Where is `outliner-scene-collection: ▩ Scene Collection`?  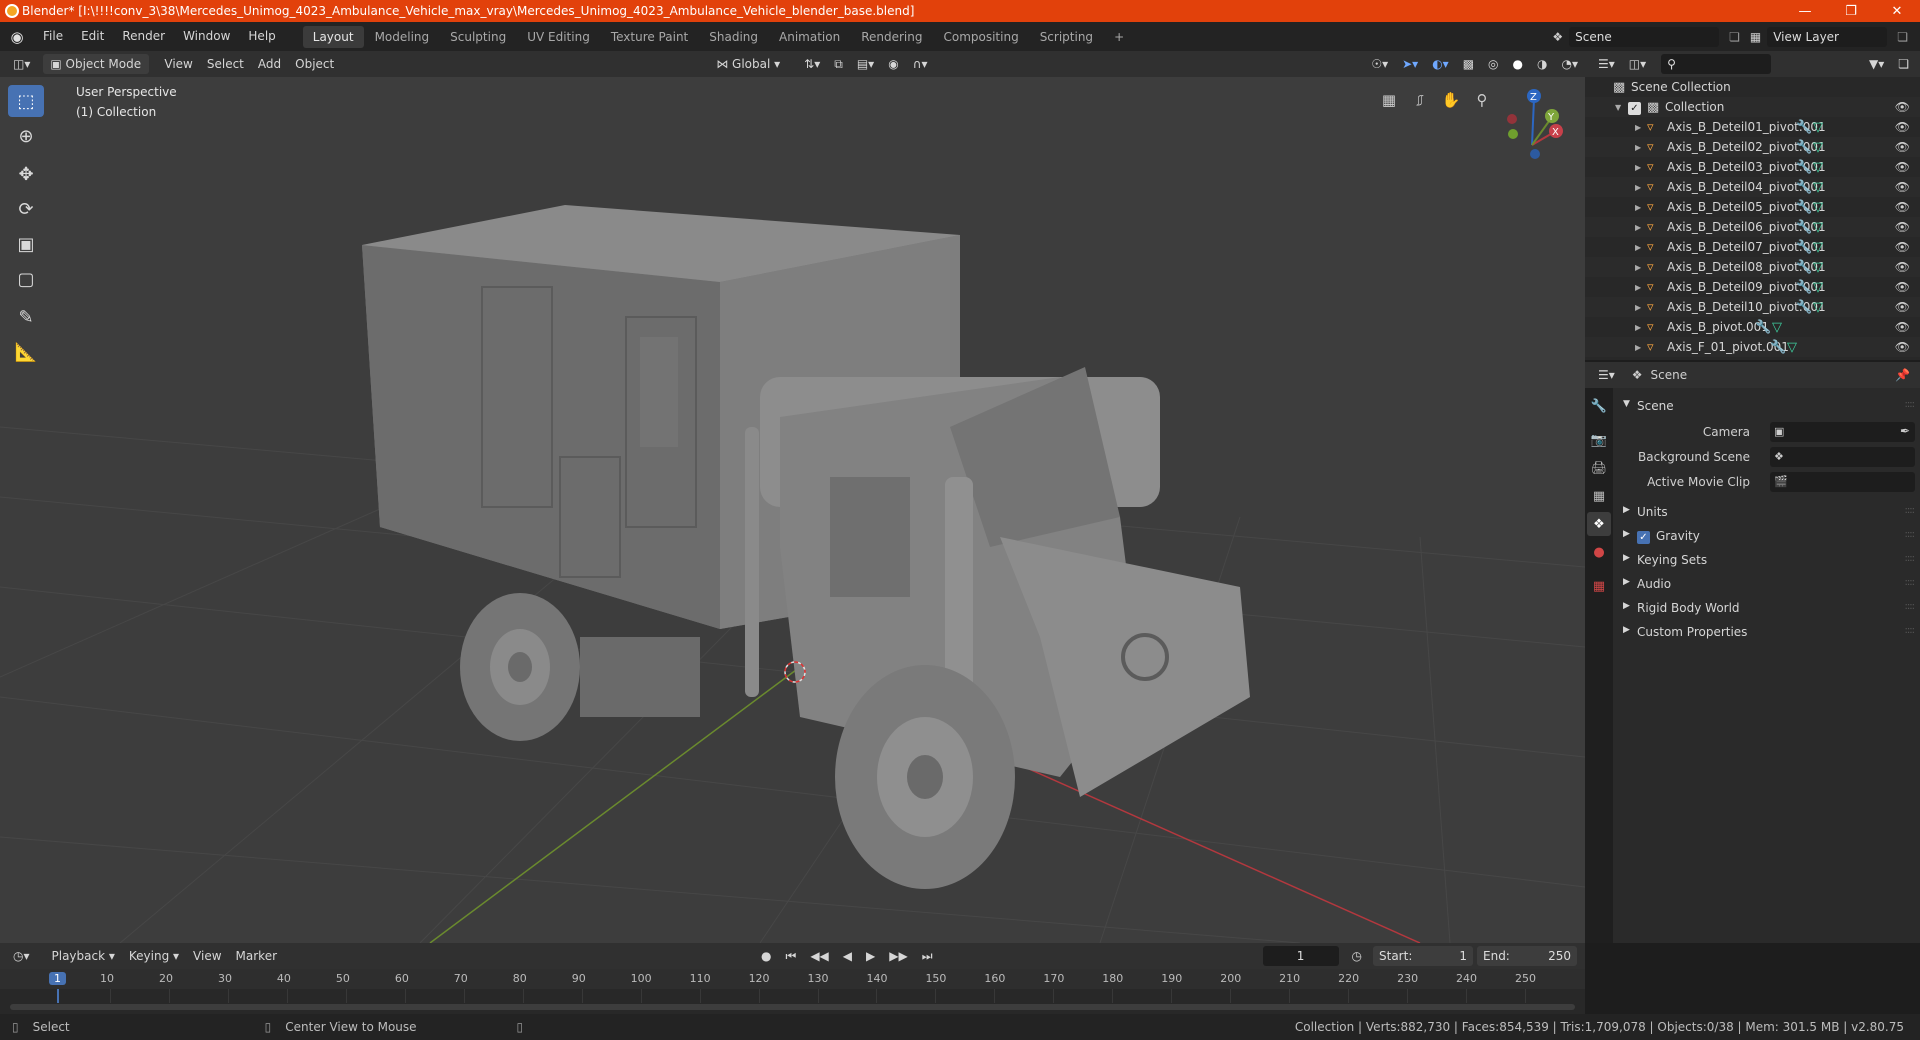 outliner-scene-collection: ▩ Scene Collection is located at coordinates (1752, 87).